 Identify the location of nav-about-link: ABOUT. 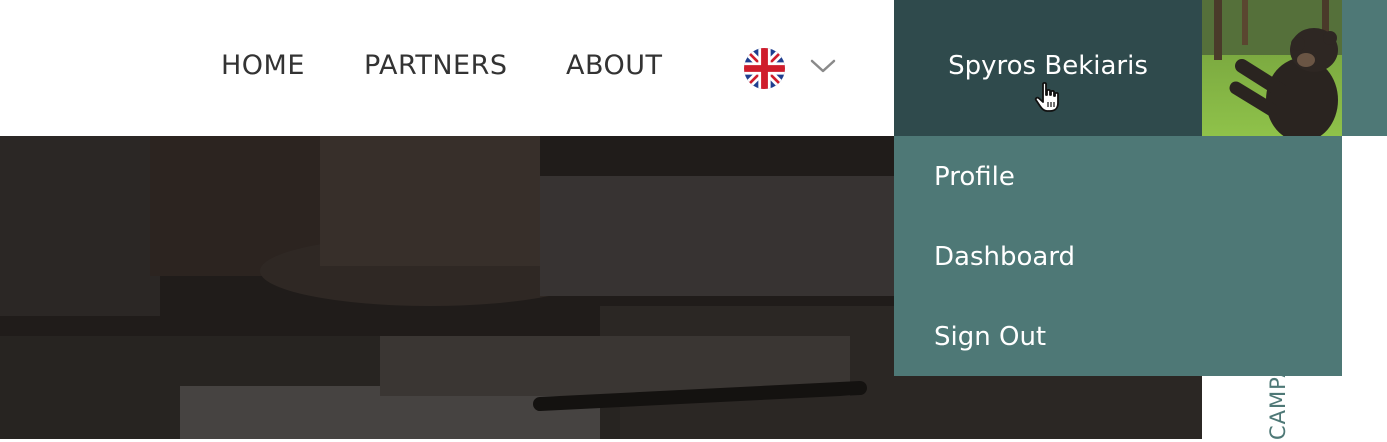
(614, 66).